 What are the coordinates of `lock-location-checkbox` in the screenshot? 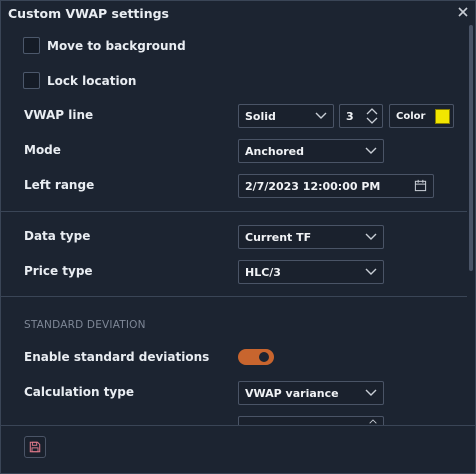 It's located at (31, 80).